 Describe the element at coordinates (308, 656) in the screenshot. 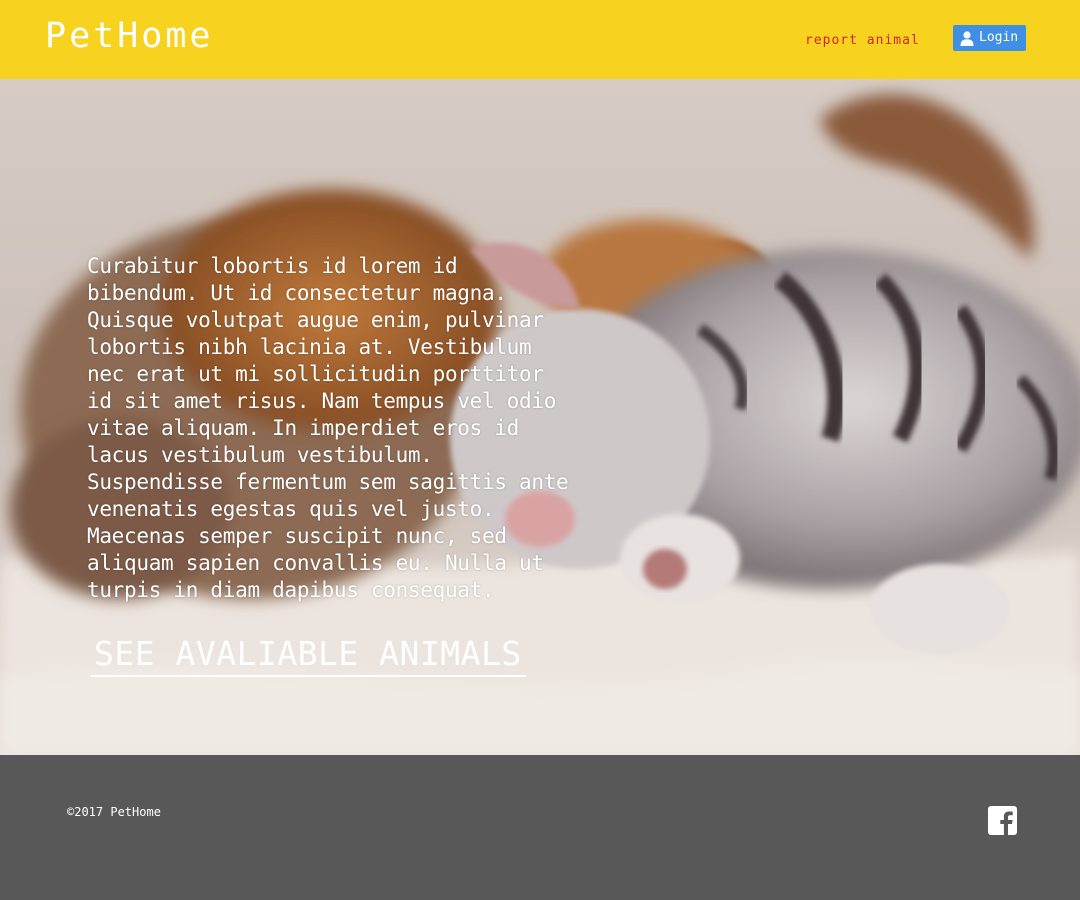

I see `see-animals-link: SEE AVALIABLE ANIMALS` at that location.